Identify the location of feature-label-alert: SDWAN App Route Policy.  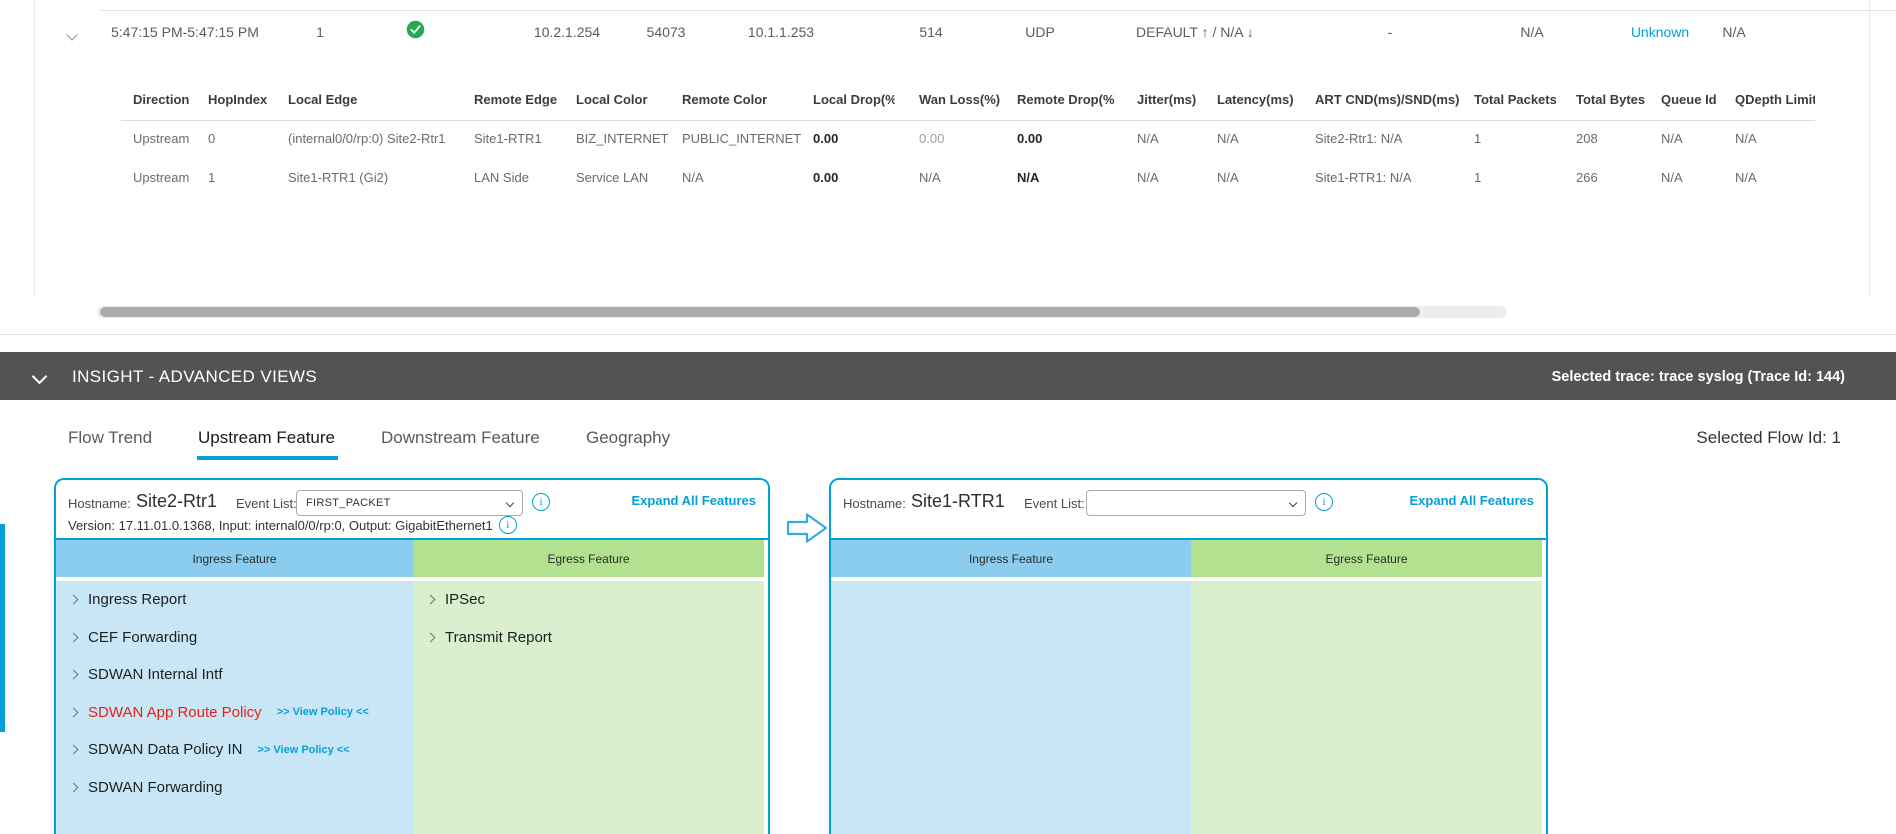
(175, 712).